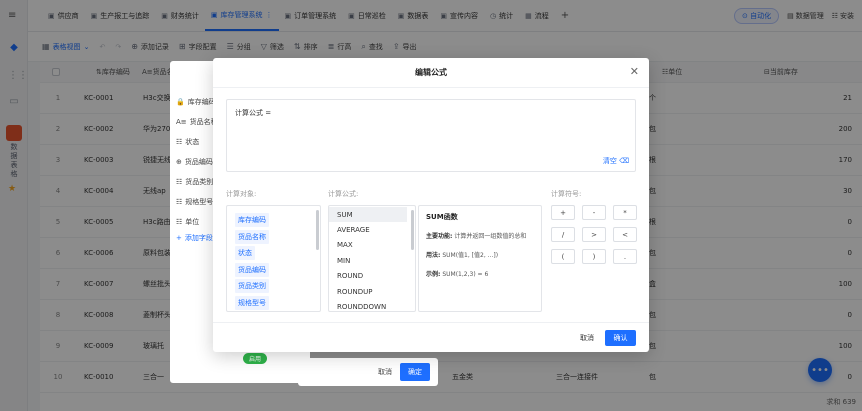  I want to click on object-item: 状态, so click(245, 253).